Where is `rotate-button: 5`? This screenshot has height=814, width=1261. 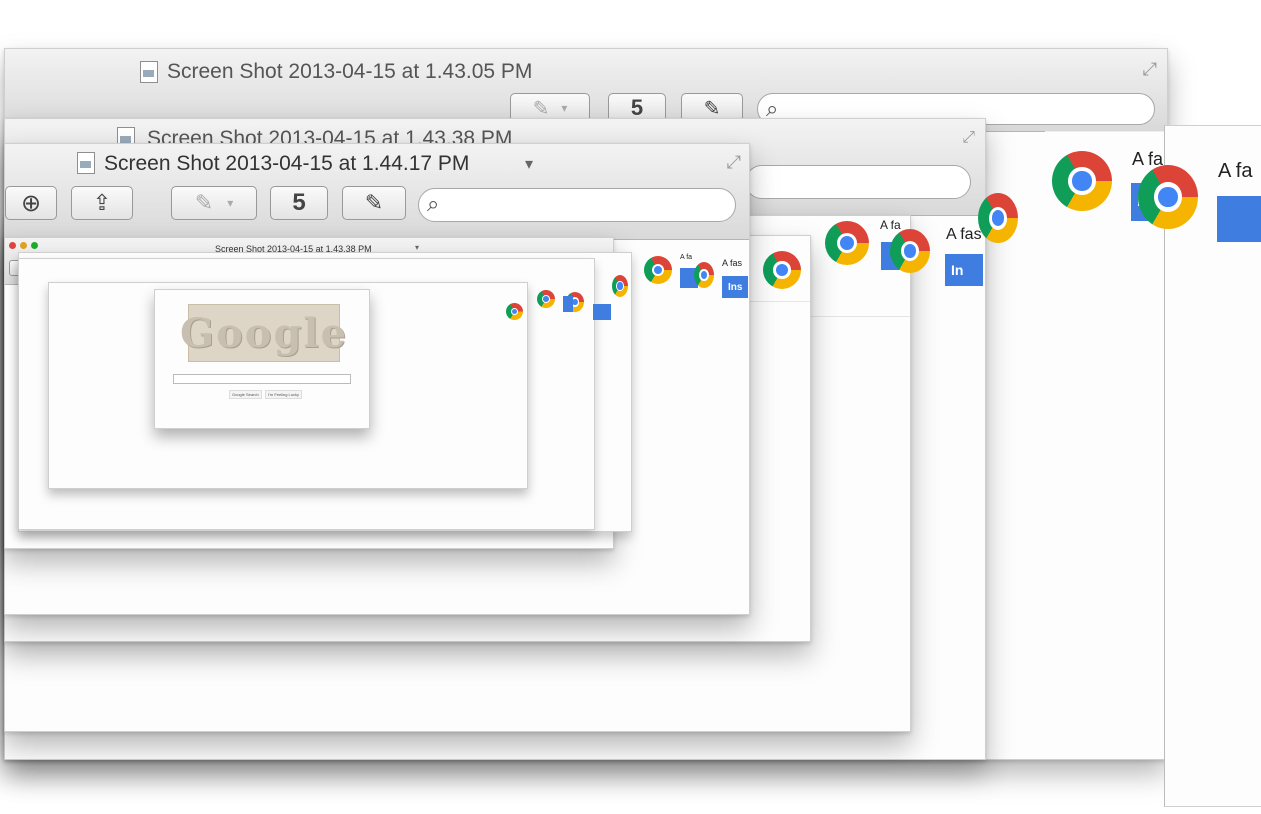 rotate-button: 5 is located at coordinates (299, 203).